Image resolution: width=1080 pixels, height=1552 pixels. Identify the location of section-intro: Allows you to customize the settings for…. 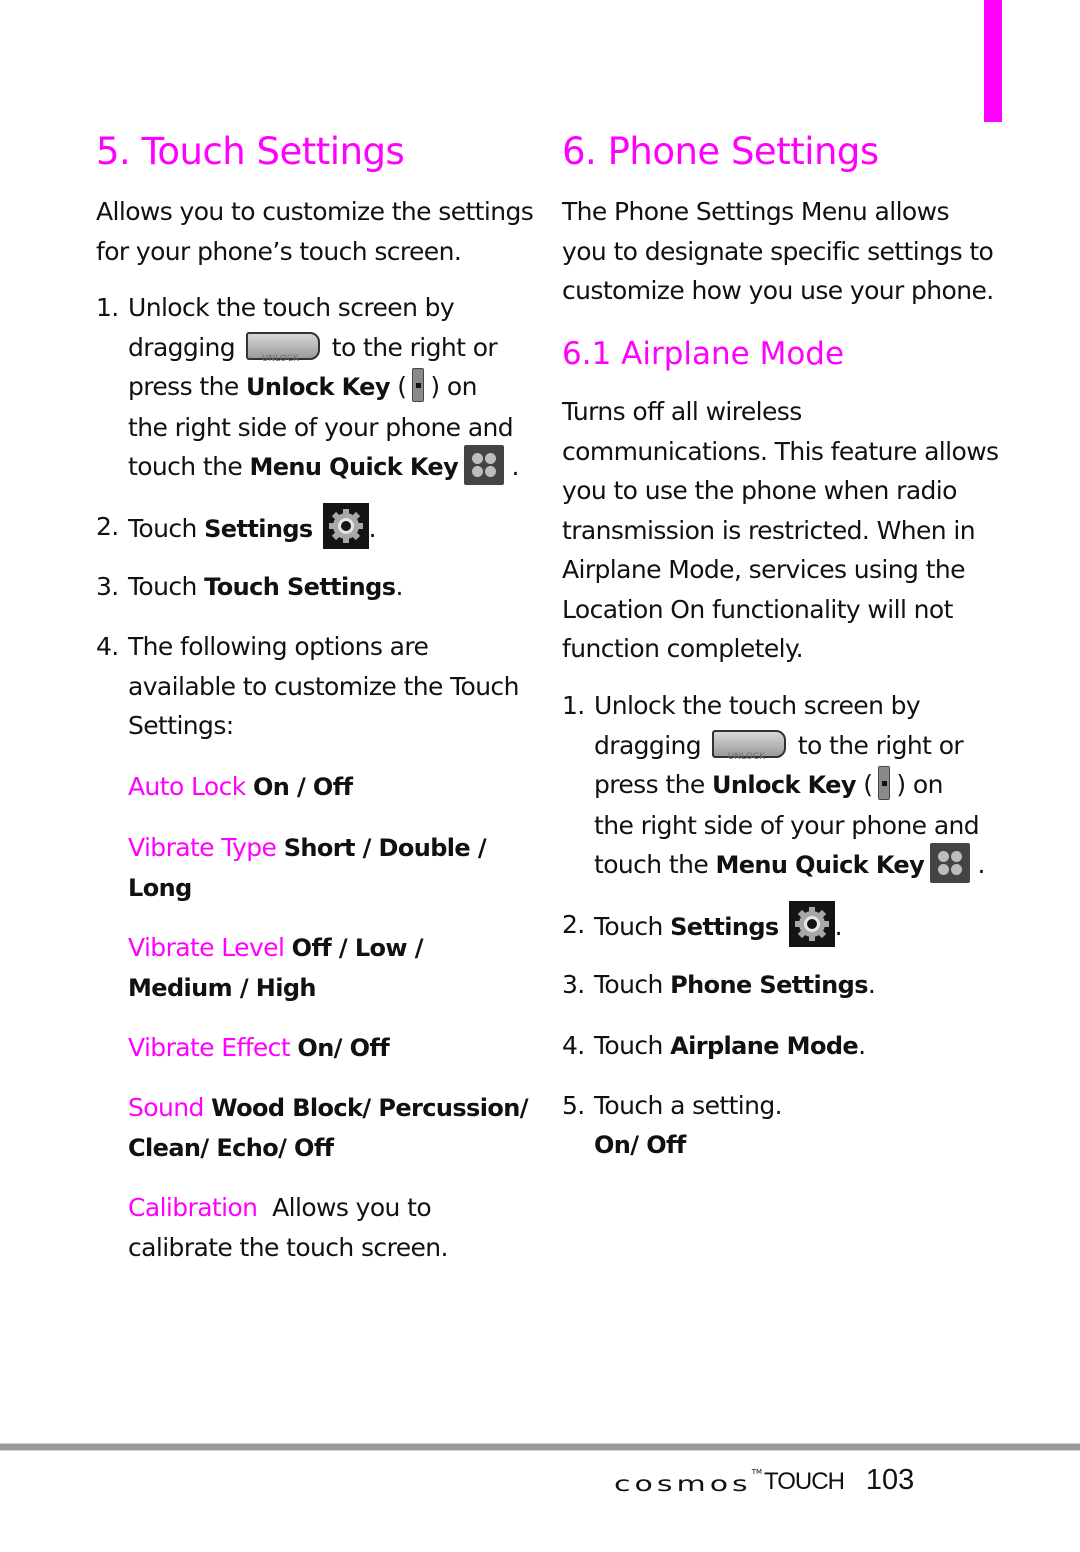
(315, 231).